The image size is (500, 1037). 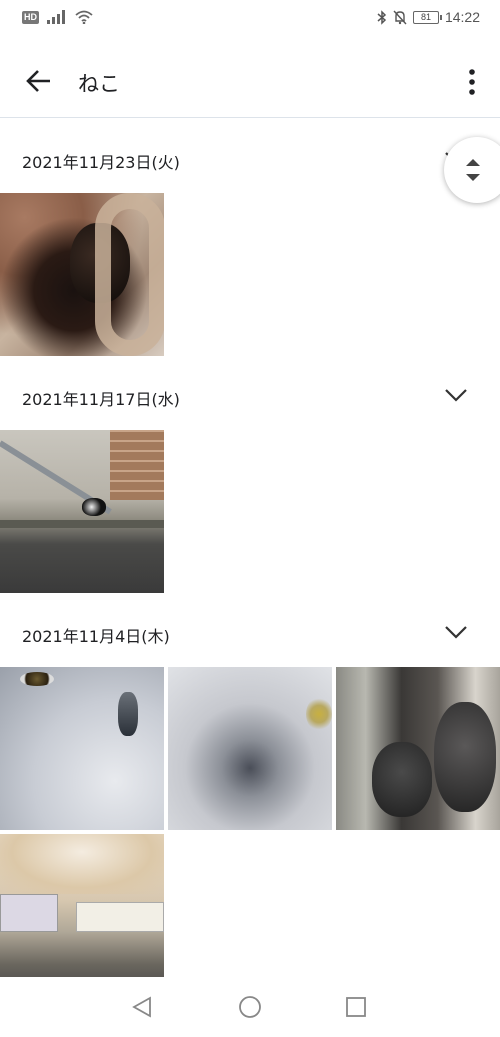 What do you see at coordinates (82, 864) in the screenshot?
I see `cat-fur` at bounding box center [82, 864].